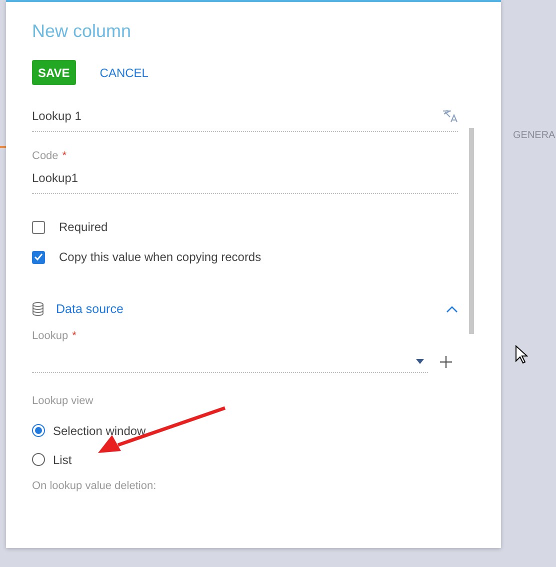 Image resolution: width=556 pixels, height=567 pixels. I want to click on group-label: On lookup value deletion:, so click(95, 486).